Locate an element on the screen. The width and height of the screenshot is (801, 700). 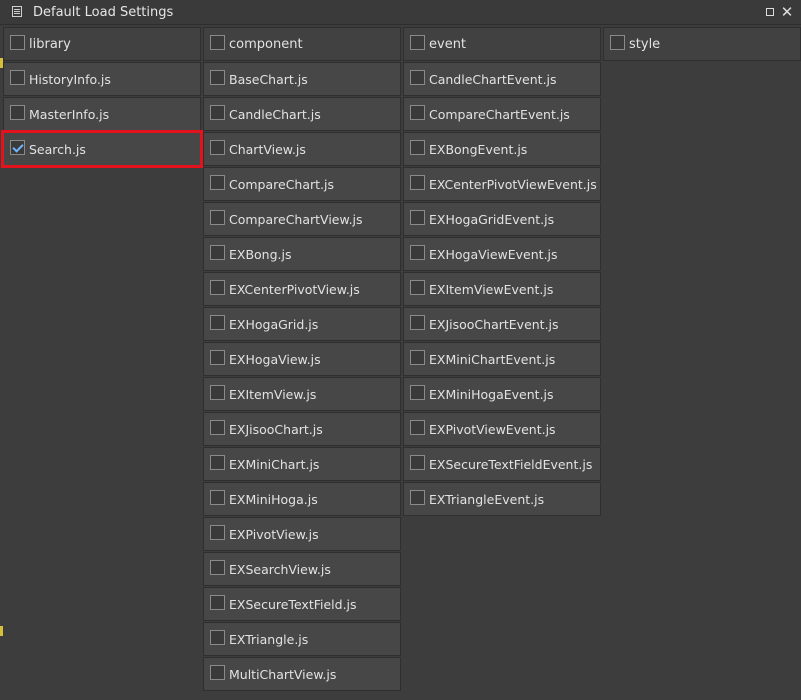
column-style: style is located at coordinates (702, 44).